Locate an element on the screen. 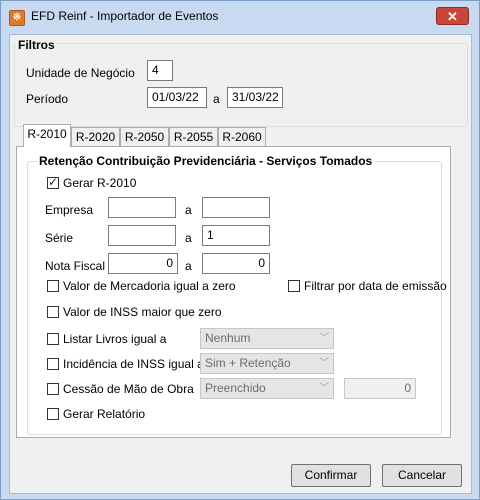 This screenshot has height=500, width=480. empresa-to-input is located at coordinates (236, 207).